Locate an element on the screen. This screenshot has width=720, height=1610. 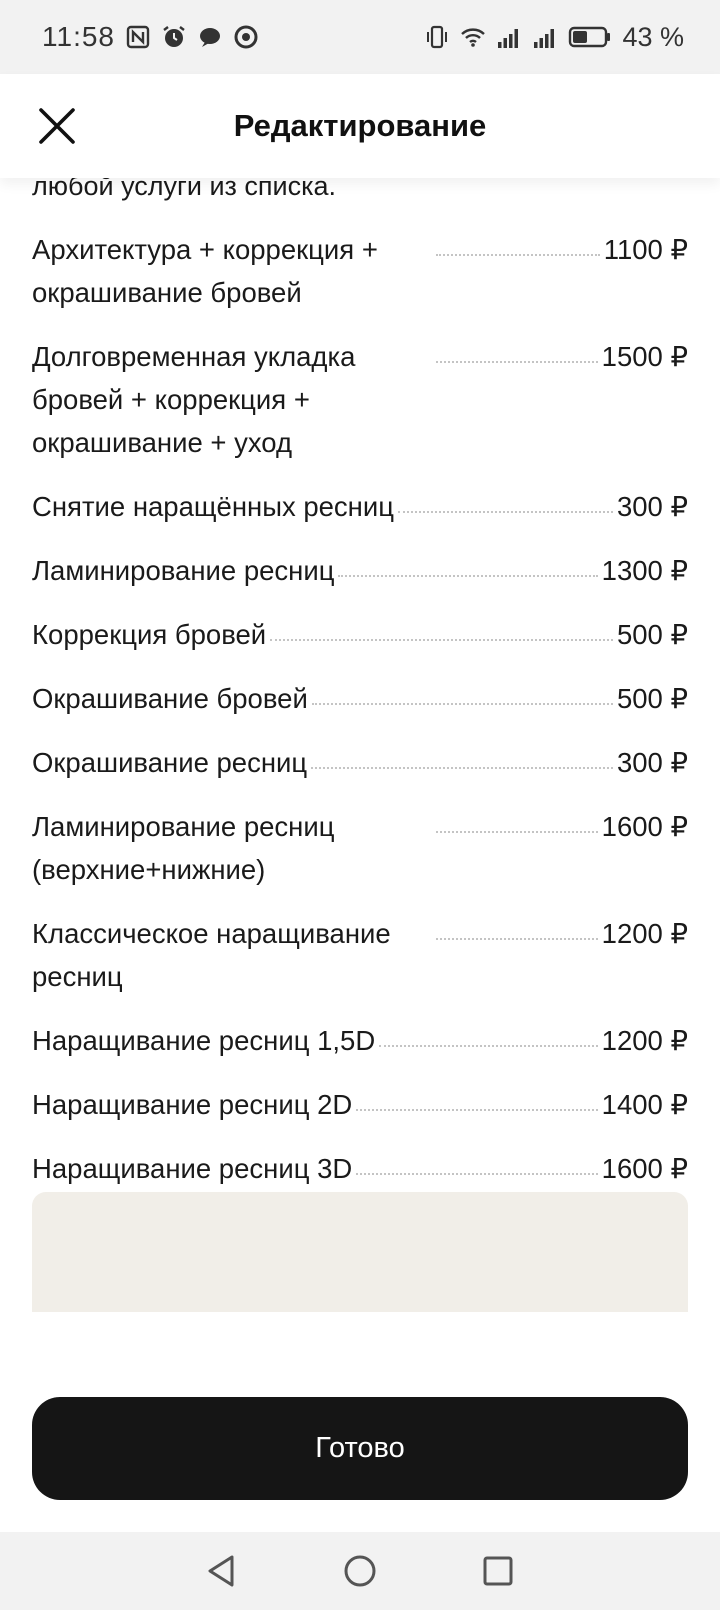
info-block is located at coordinates (360, 1252).